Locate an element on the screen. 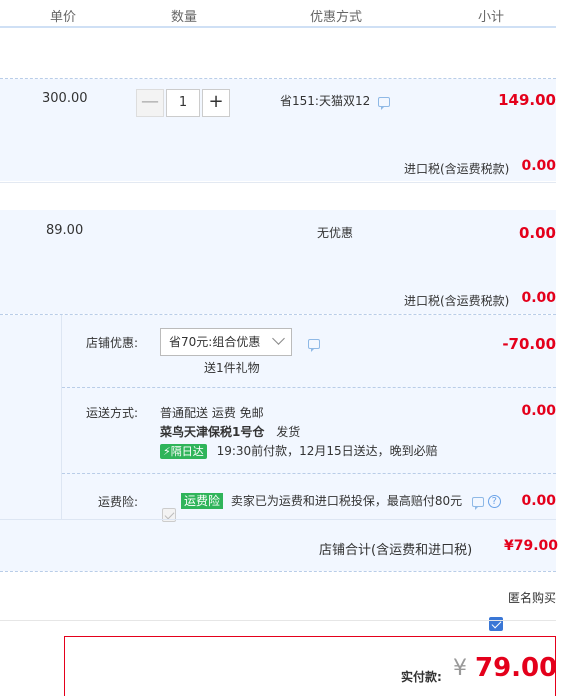  shipping-method: 普通配送 运费 免邮 is located at coordinates (212, 413).